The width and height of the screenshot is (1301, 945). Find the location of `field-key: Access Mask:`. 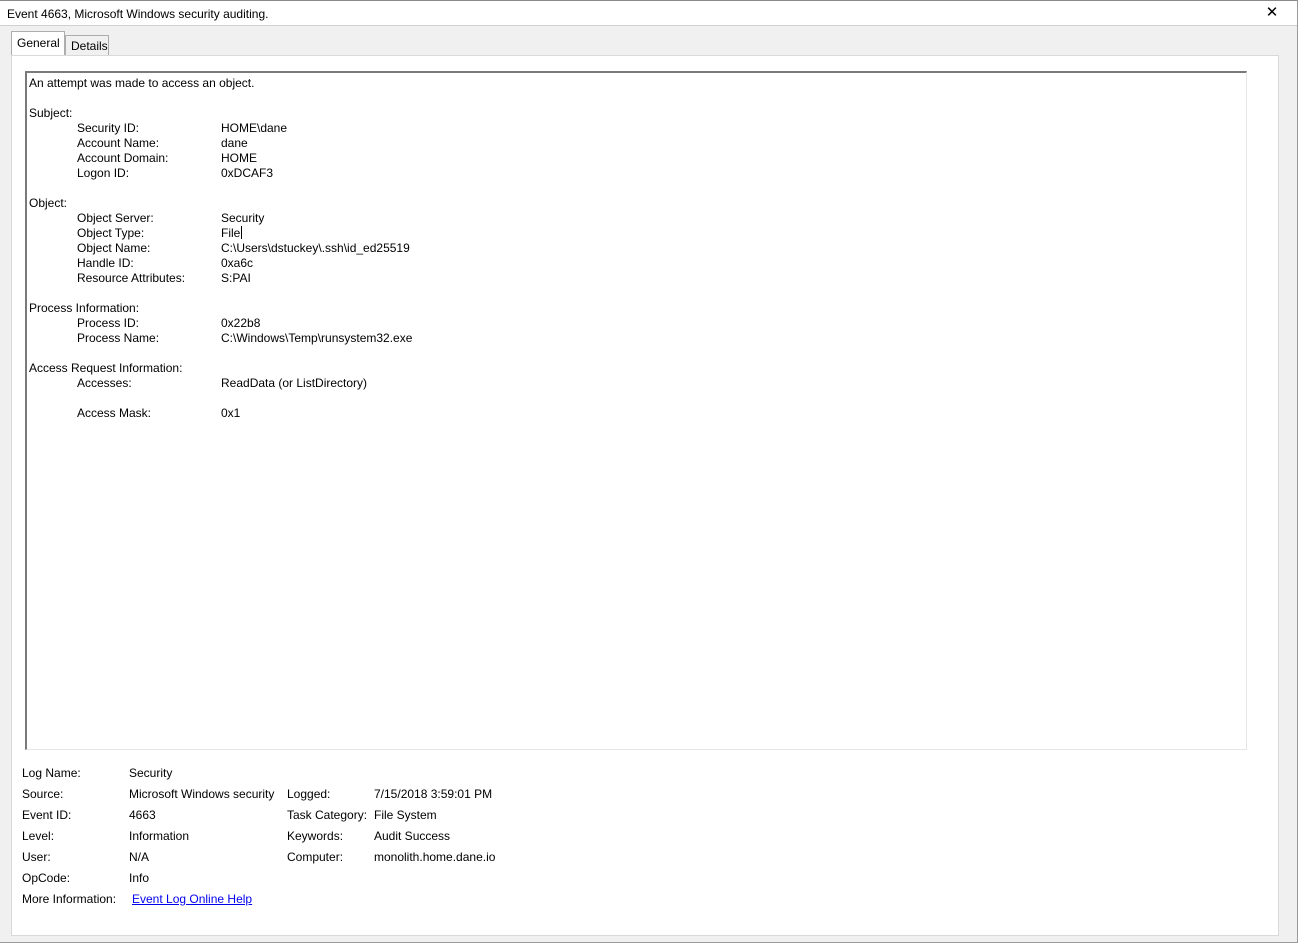

field-key: Access Mask: is located at coordinates (114, 413).